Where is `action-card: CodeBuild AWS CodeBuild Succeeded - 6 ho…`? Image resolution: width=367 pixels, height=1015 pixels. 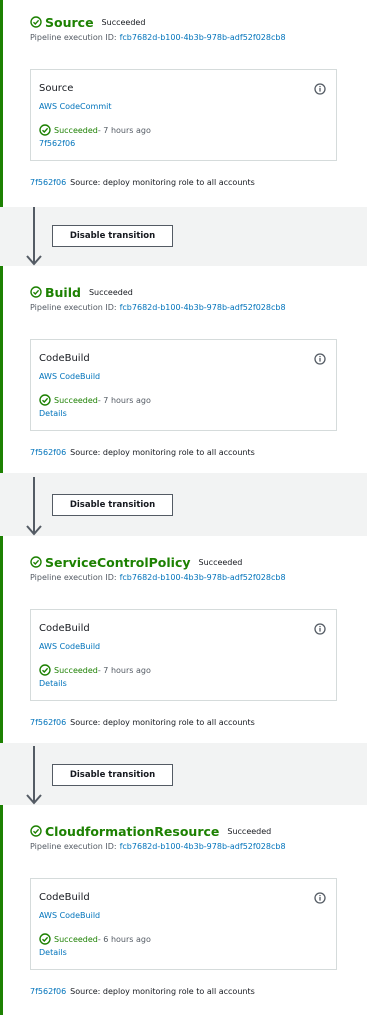
action-card: CodeBuild AWS CodeBuild Succeeded - 6 ho… is located at coordinates (183, 924).